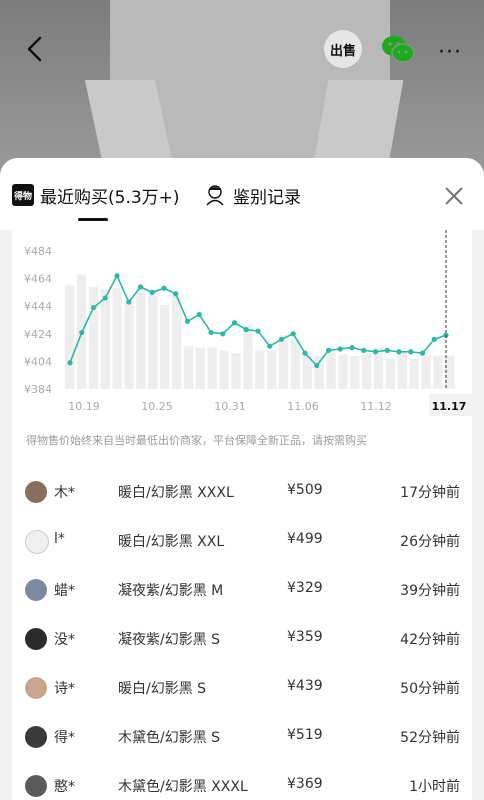  I want to click on x-tick-label: 10.19, so click(84, 406).